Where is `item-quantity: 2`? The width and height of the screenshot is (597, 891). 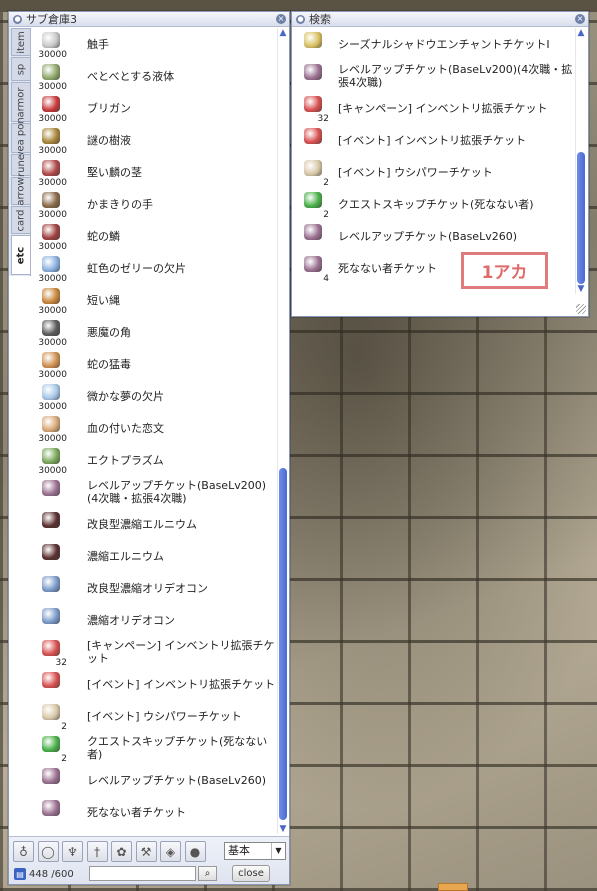
item-quantity: 2 is located at coordinates (64, 727).